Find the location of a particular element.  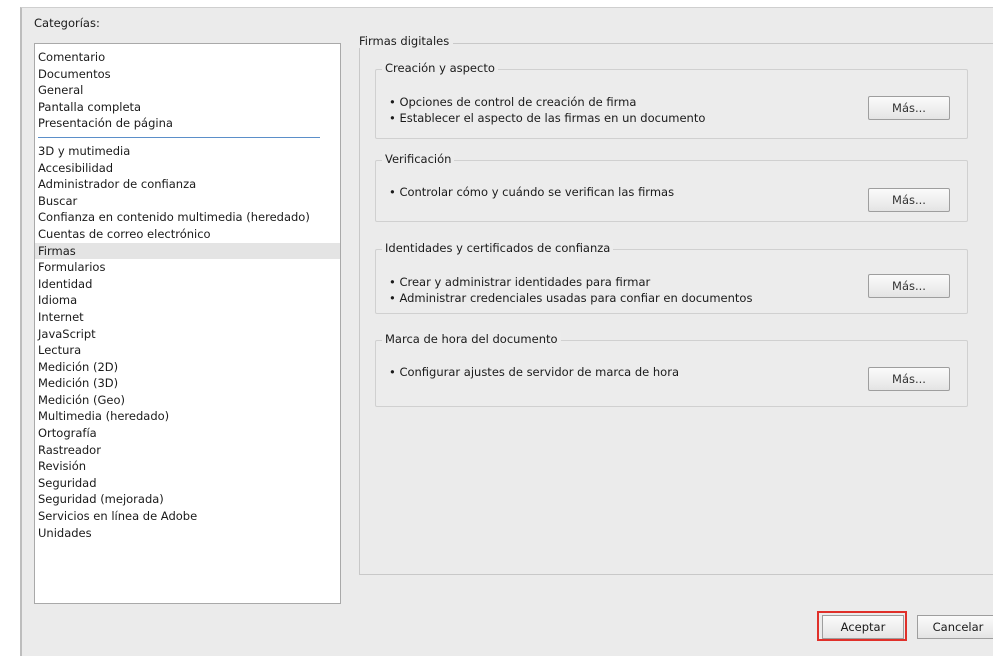

group-title: Identidades y certificados de confianza is located at coordinates (498, 248).